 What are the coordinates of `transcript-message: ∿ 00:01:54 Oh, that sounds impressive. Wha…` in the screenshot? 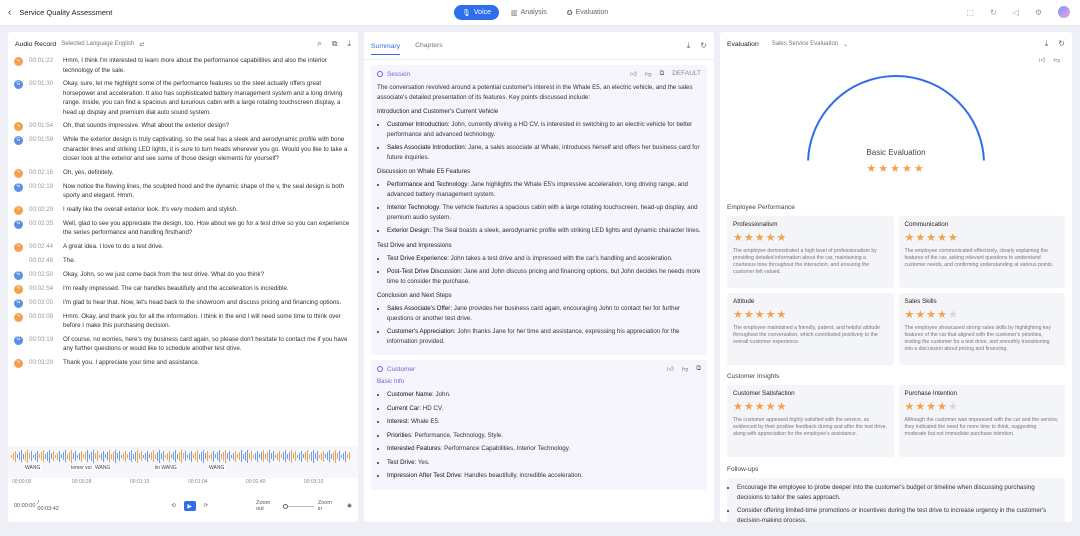 It's located at (183, 126).